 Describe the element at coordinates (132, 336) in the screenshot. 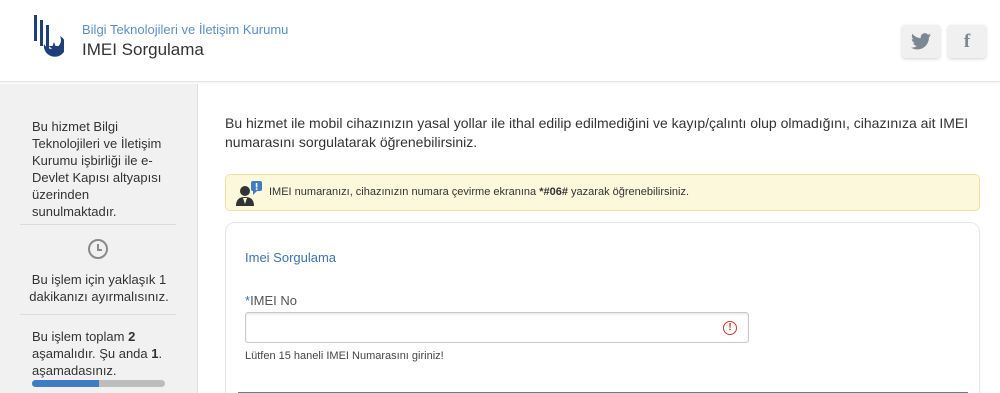

I see `total-steps: 2` at that location.